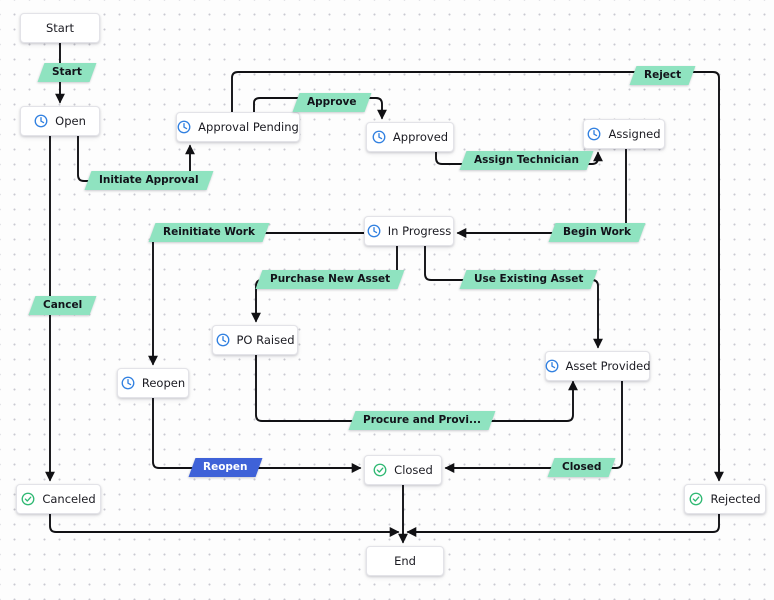 The width and height of the screenshot is (774, 600). What do you see at coordinates (419, 231) in the screenshot?
I see `node-label: In Progress` at bounding box center [419, 231].